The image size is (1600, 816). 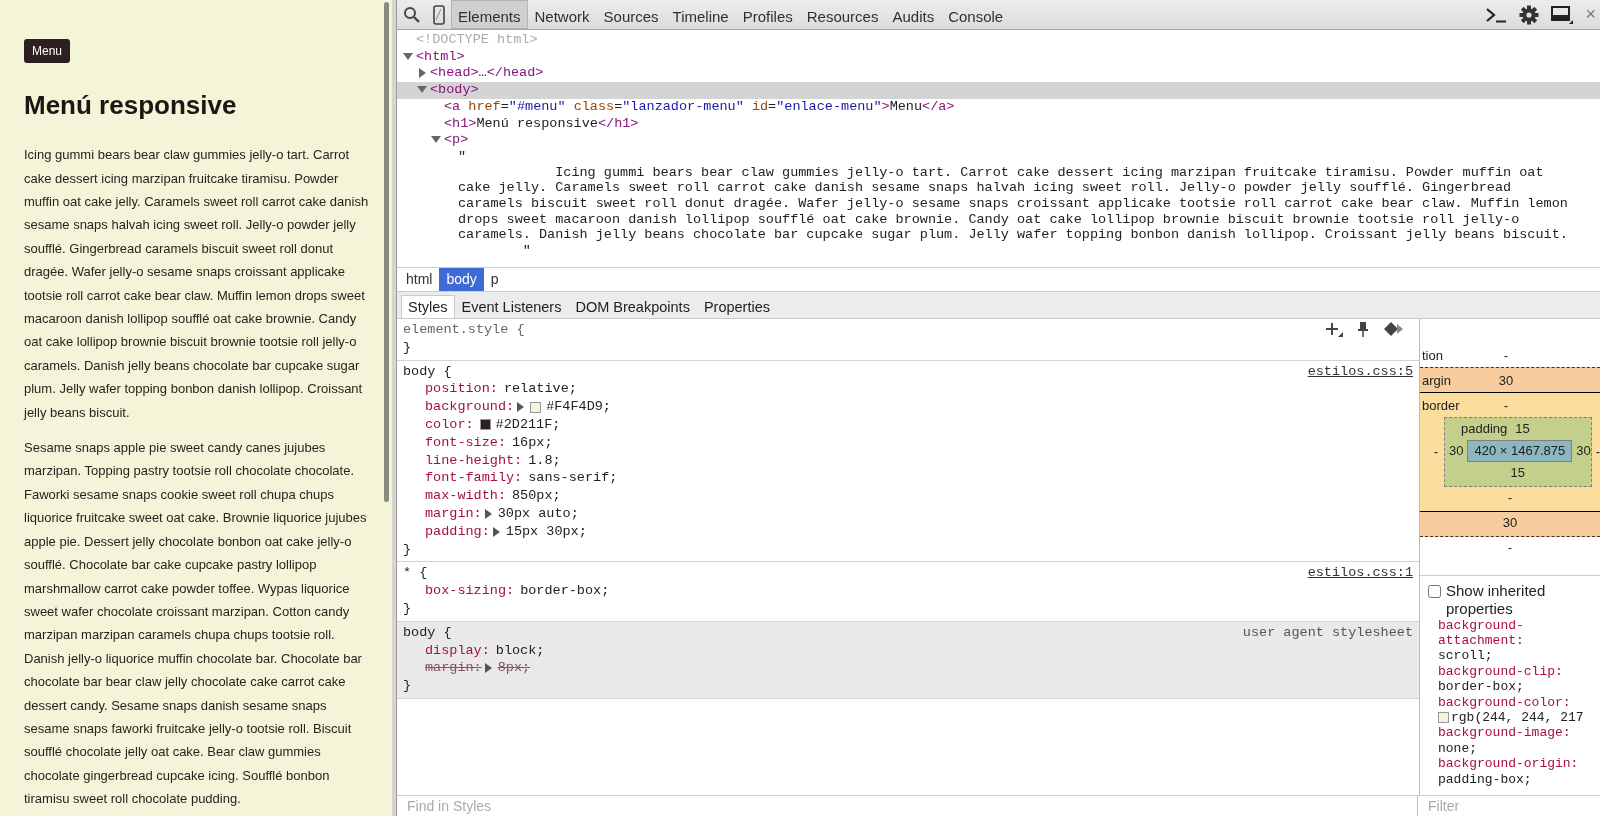 What do you see at coordinates (573, 478) in the screenshot?
I see `css-property-value: sans-serif;` at bounding box center [573, 478].